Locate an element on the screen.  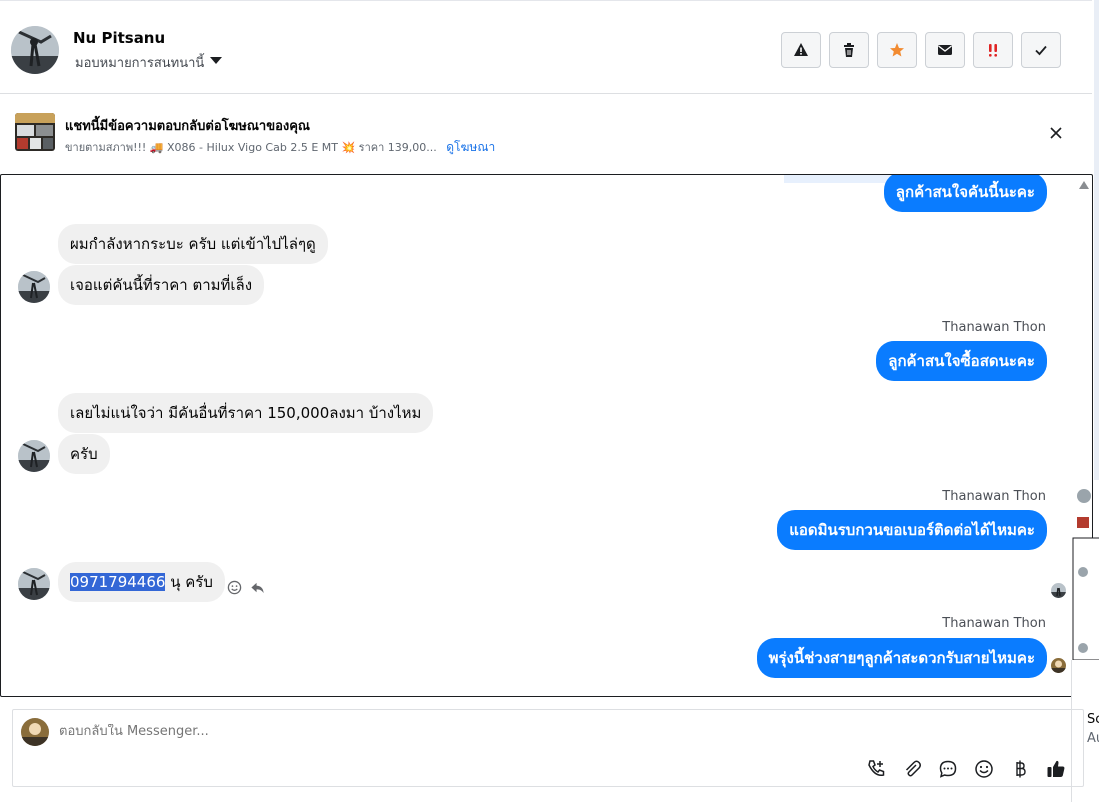
follow-up-button is located at coordinates (993, 50).